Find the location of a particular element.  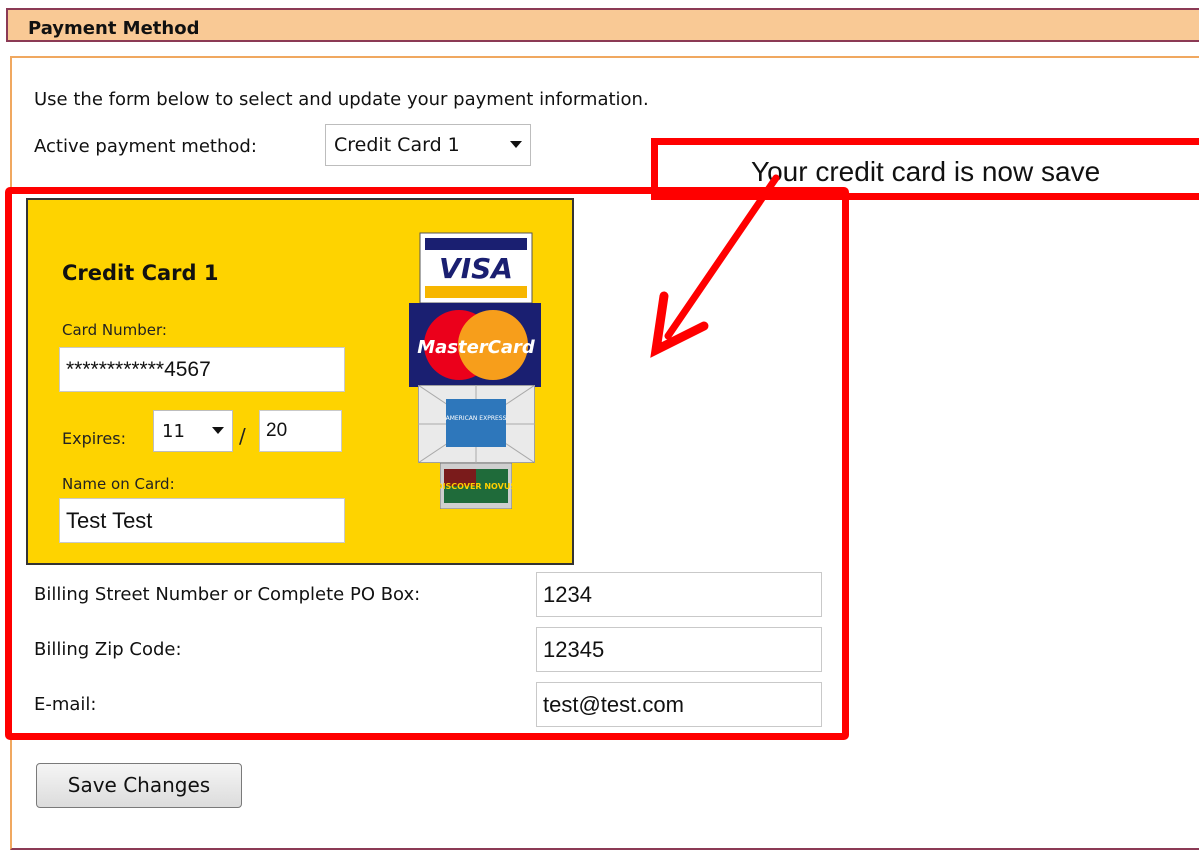

name-on-card-label: Name on Card: is located at coordinates (118, 484).